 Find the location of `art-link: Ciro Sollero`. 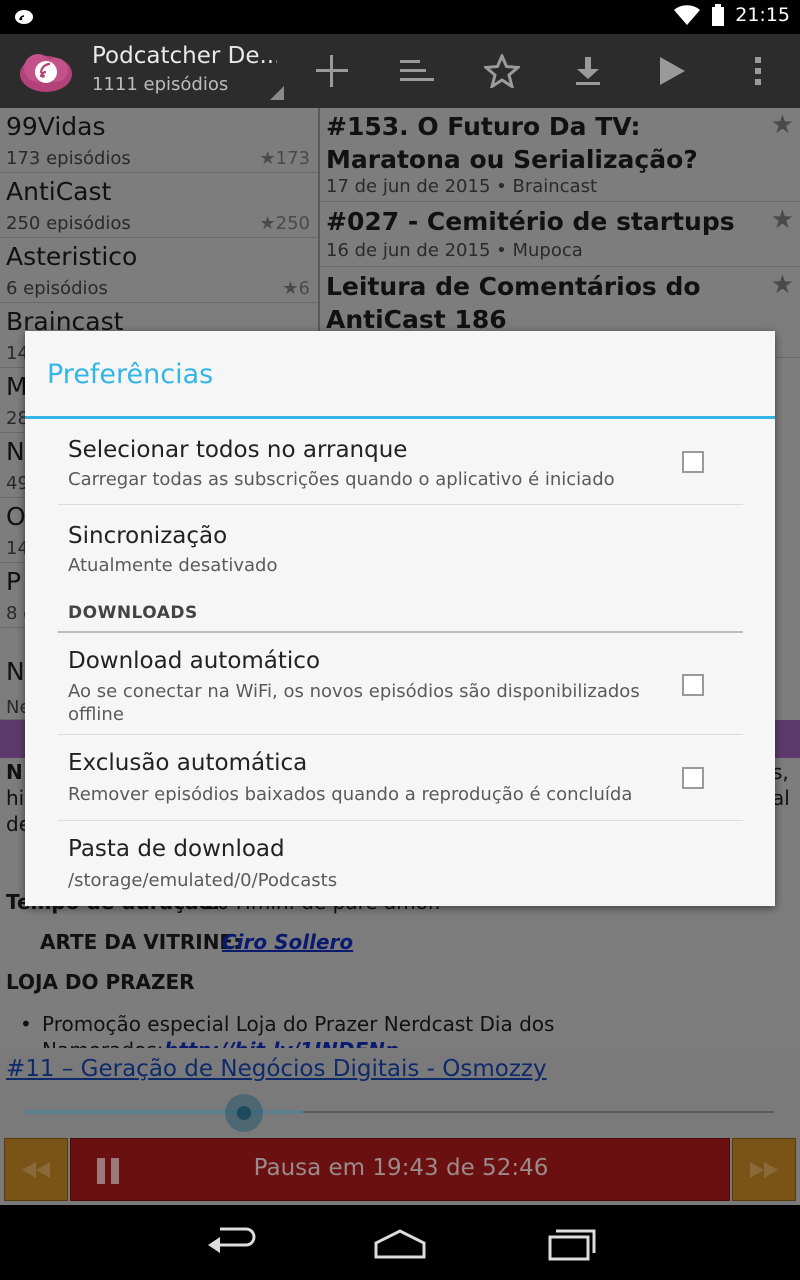

art-link: Ciro Sollero is located at coordinates (287, 942).